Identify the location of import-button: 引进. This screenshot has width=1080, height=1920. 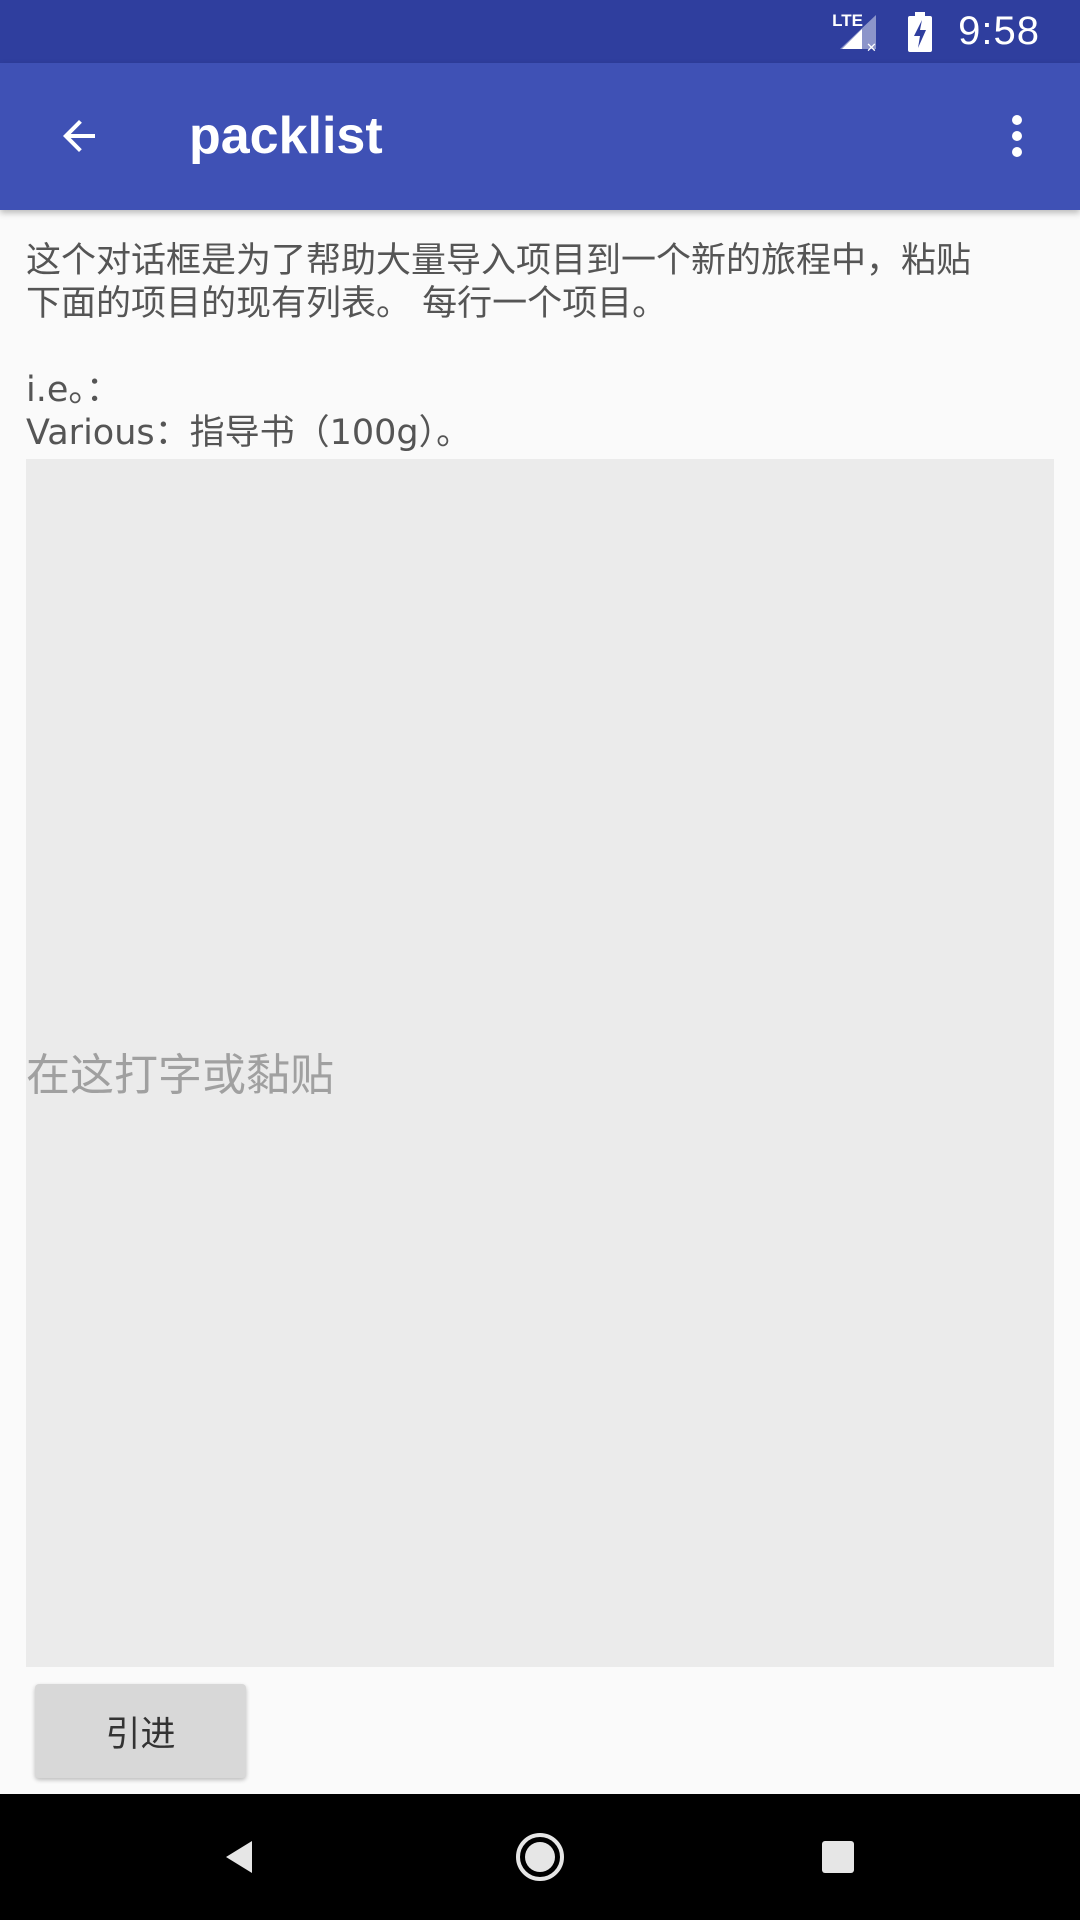
(140, 1731).